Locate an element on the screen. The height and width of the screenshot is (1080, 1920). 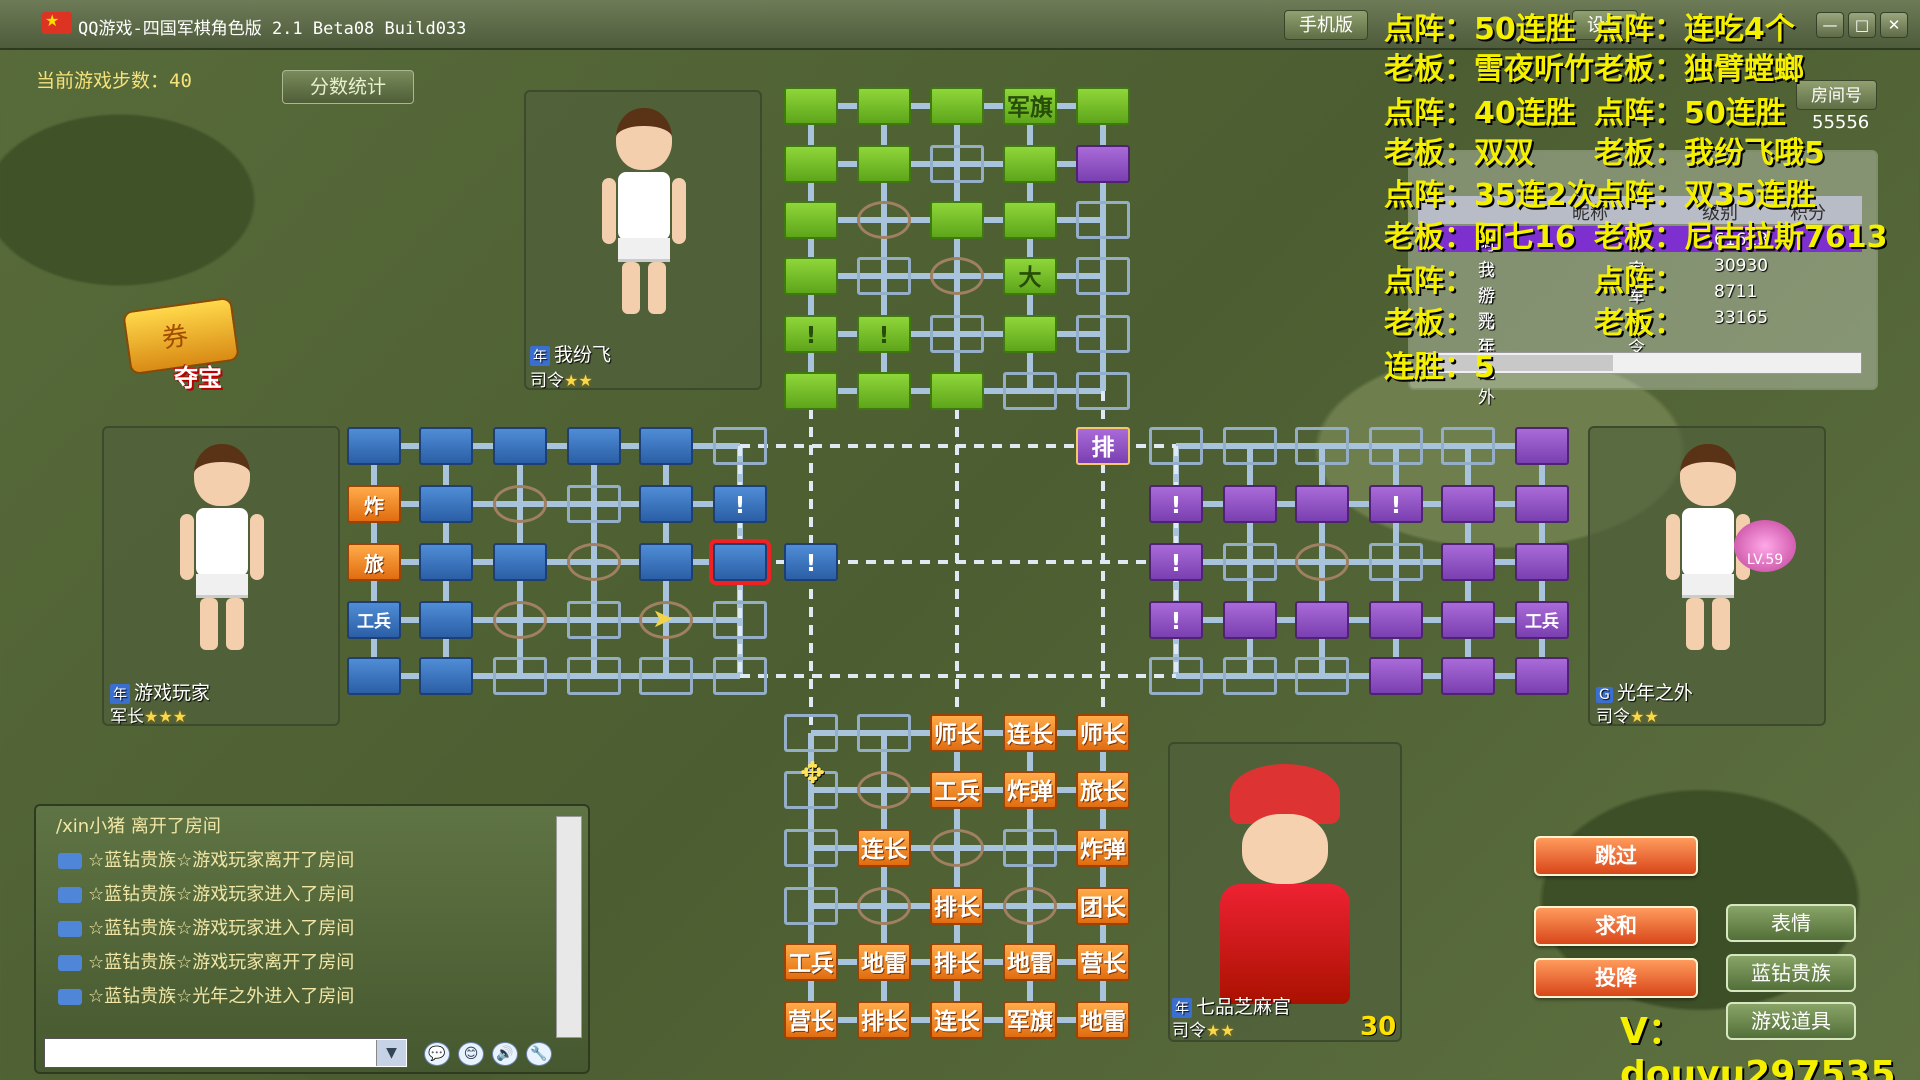
my-piece-orange: 旅长 is located at coordinates (1103, 790).